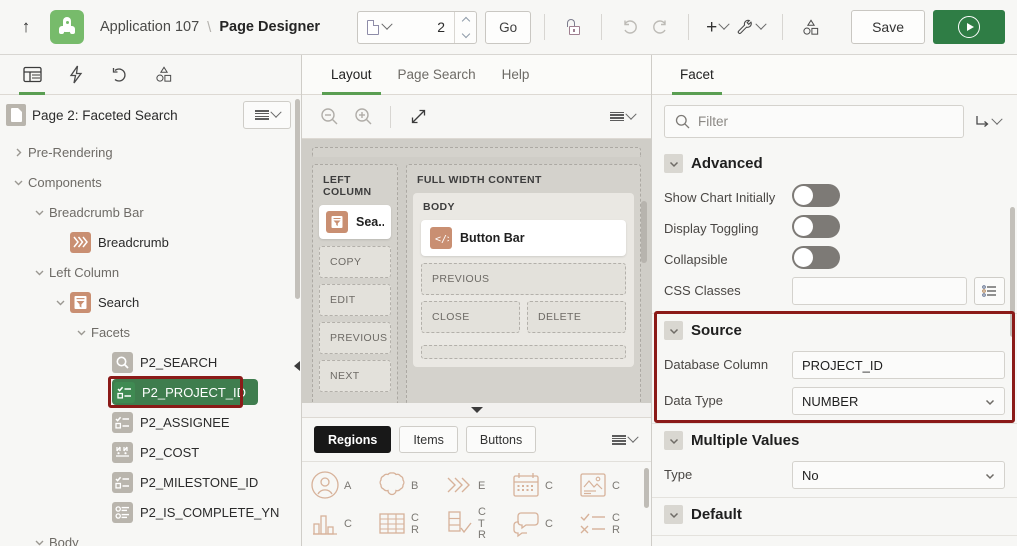 This screenshot has width=1017, height=546. Describe the element at coordinates (418, 117) in the screenshot. I see `expand-diagonal-icon` at that location.